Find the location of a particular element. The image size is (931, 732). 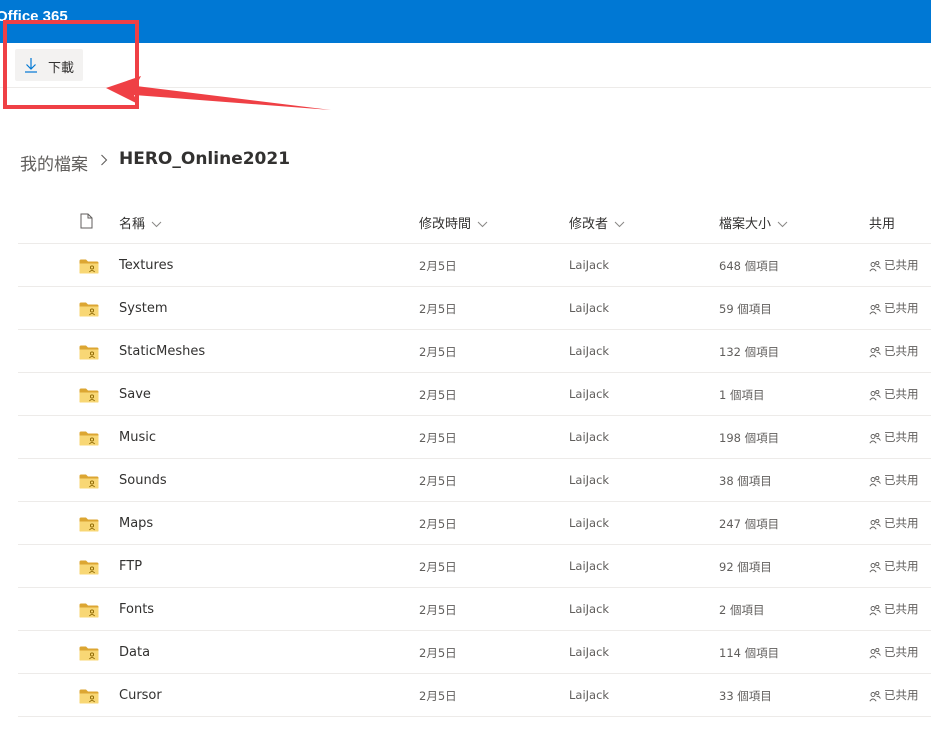

table-row: Fonts 2月5日 LaiJack 2 個項目 已共用 is located at coordinates (474, 609).